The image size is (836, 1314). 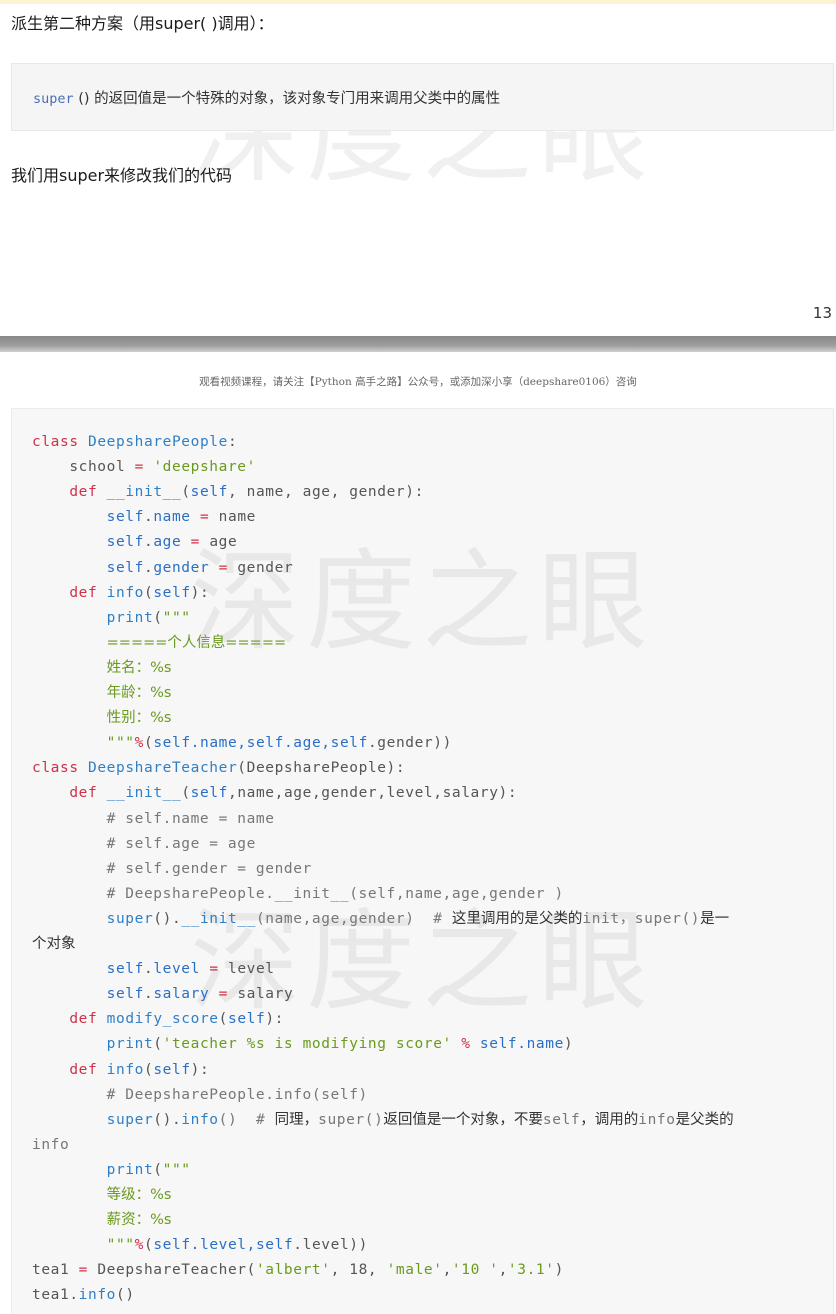 I want to click on code-token: ), so click(x=568, y=1044).